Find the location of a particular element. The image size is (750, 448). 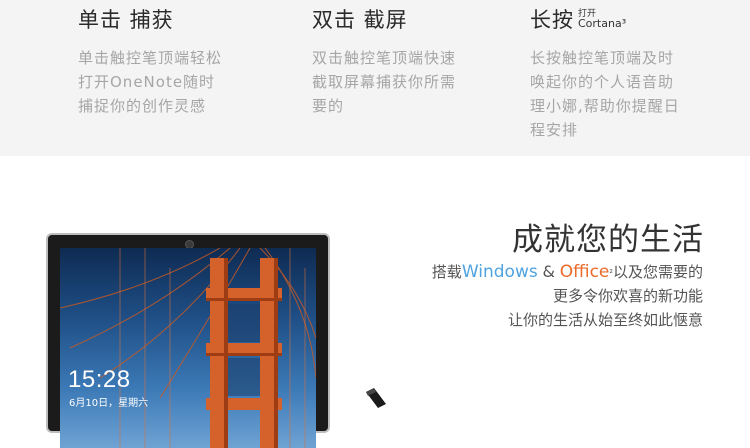

office-brand: Office is located at coordinates (584, 272).